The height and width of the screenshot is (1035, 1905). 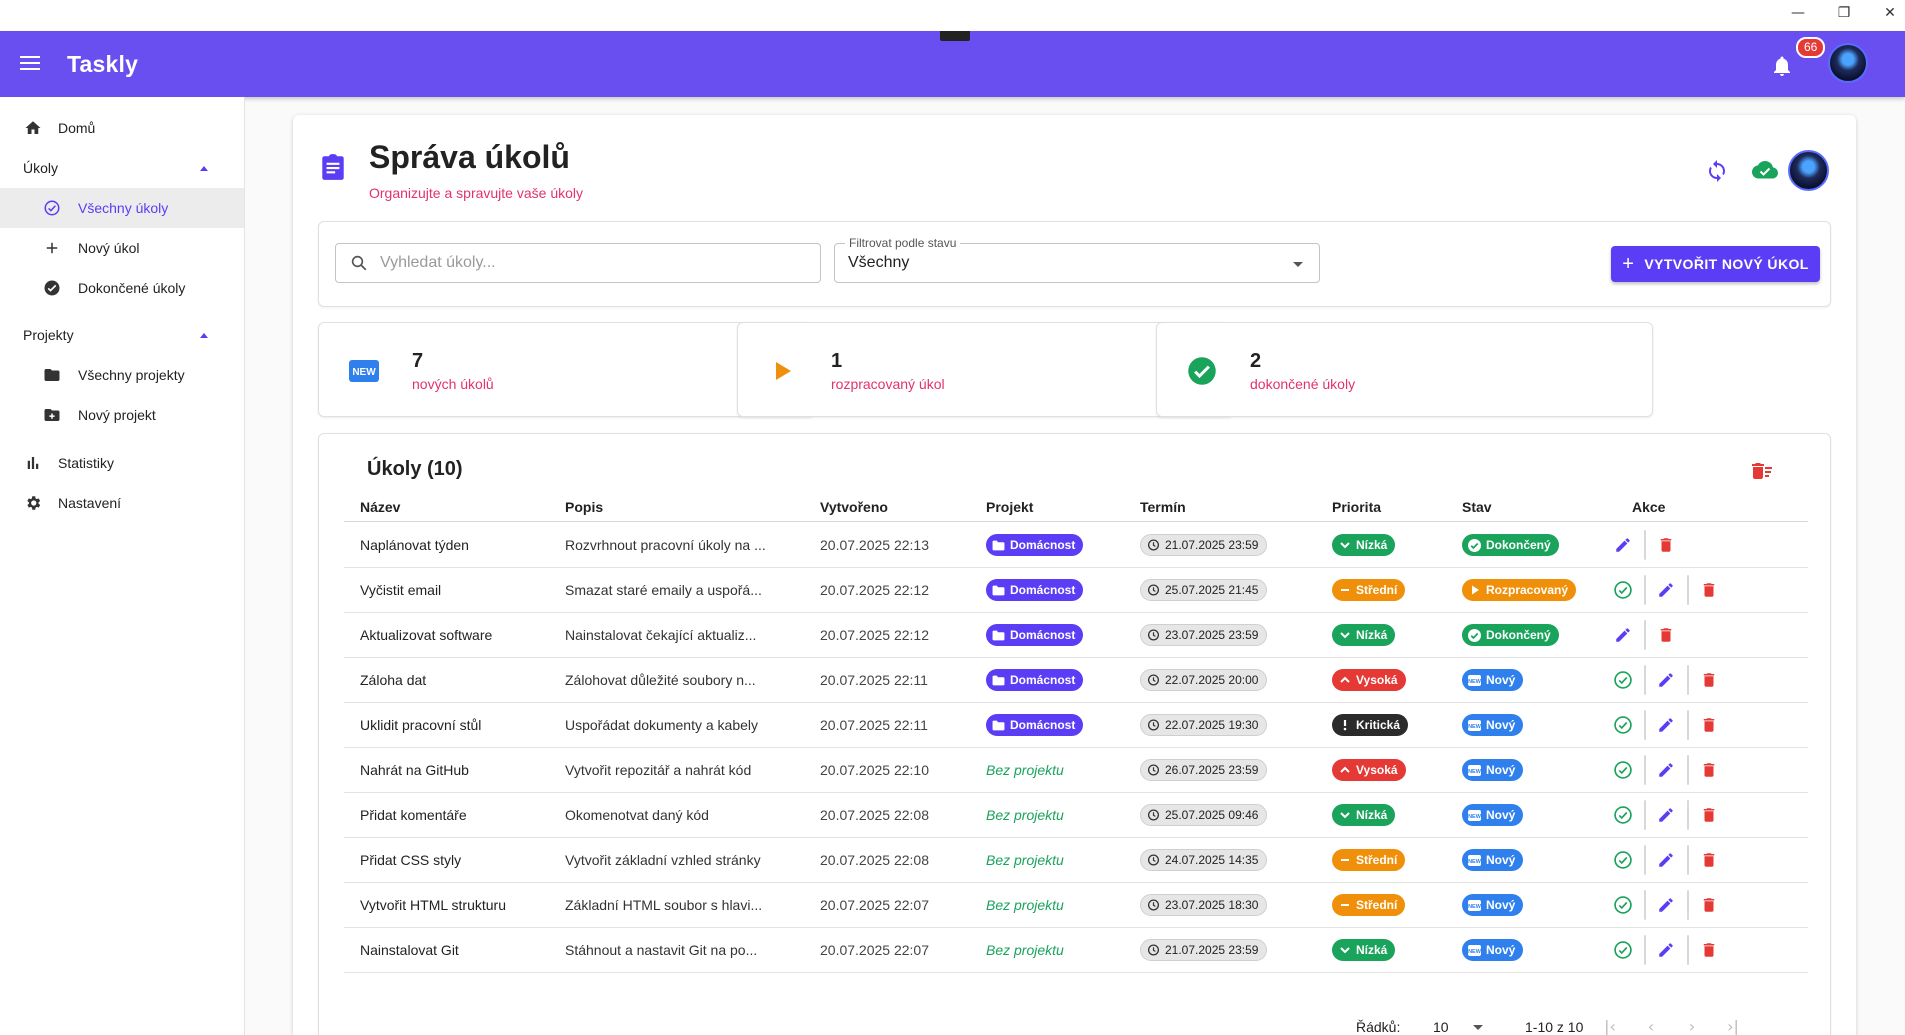 I want to click on task-due: 25.07.2025 09:46, so click(x=1220, y=815).